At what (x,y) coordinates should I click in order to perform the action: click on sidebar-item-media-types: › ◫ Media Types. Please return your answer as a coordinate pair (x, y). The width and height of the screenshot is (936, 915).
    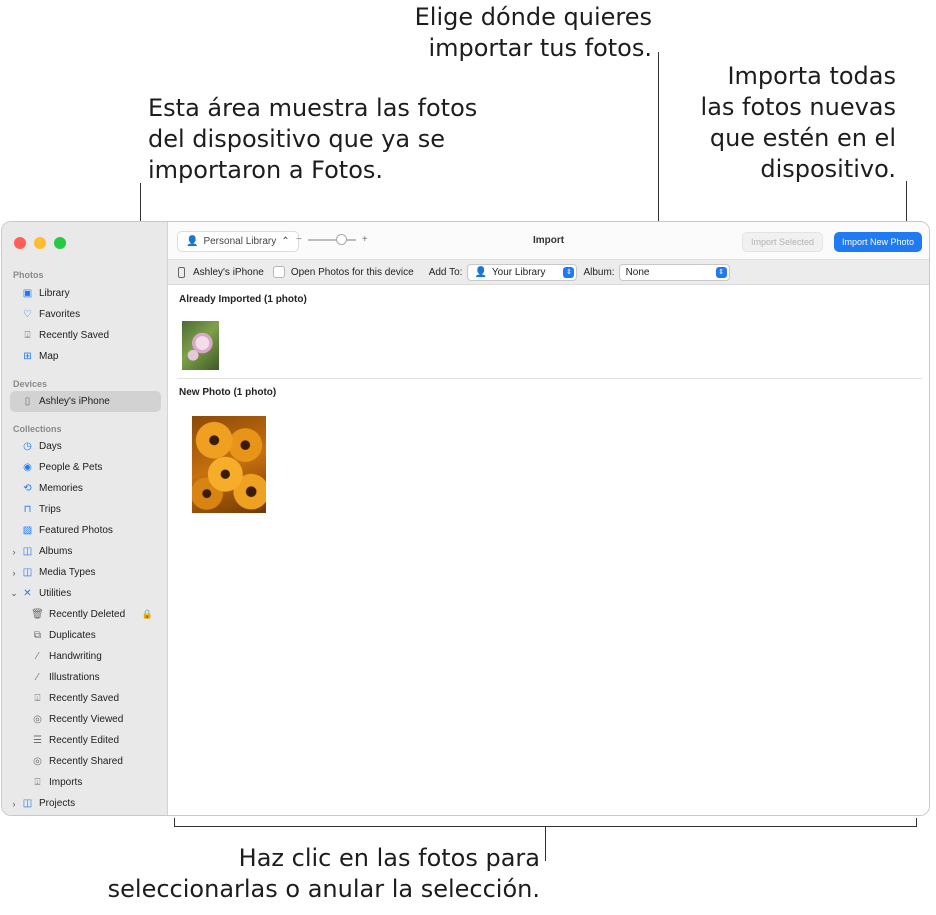
    Looking at the image, I should click on (85, 572).